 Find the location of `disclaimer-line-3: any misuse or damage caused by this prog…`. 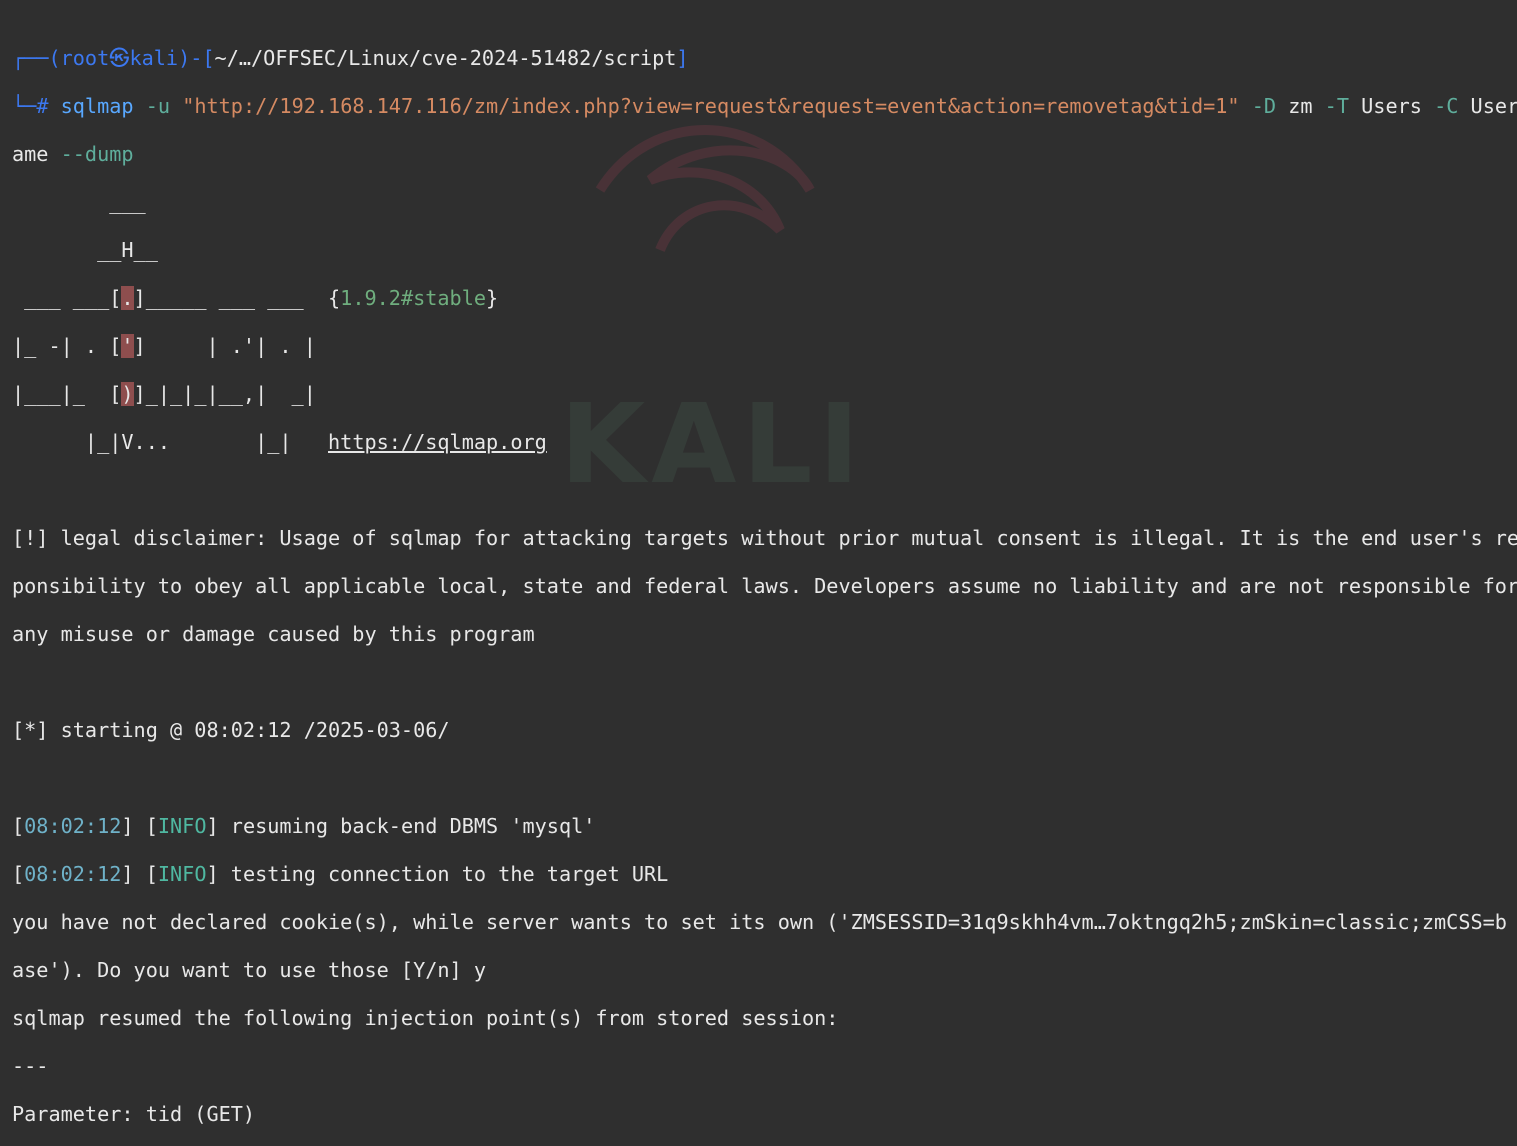

disclaimer-line-3: any misuse or damage caused by this prog… is located at coordinates (273, 634).